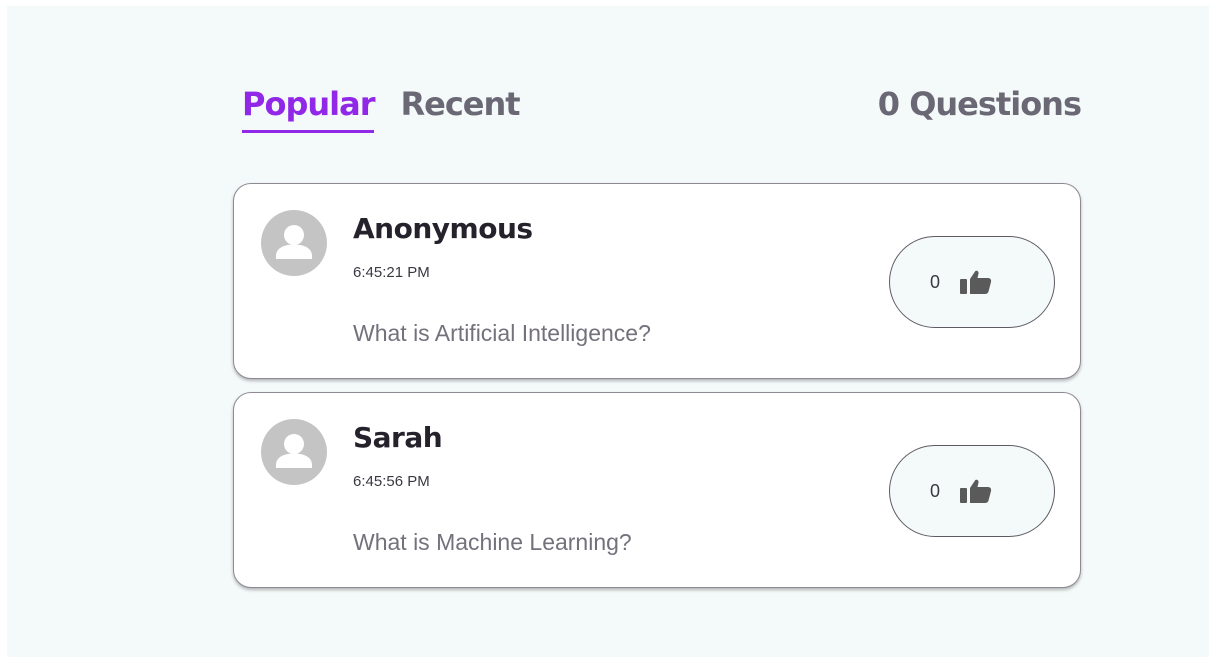 The image size is (1209, 657). What do you see at coordinates (398, 437) in the screenshot?
I see `question-author: Sarah` at bounding box center [398, 437].